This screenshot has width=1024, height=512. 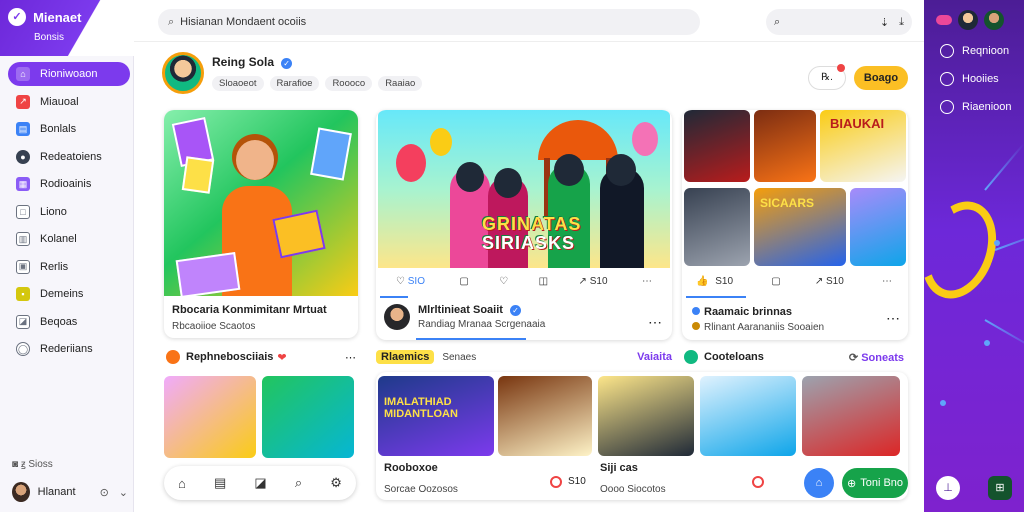 I want to click on chip: Rarafioe, so click(x=294, y=83).